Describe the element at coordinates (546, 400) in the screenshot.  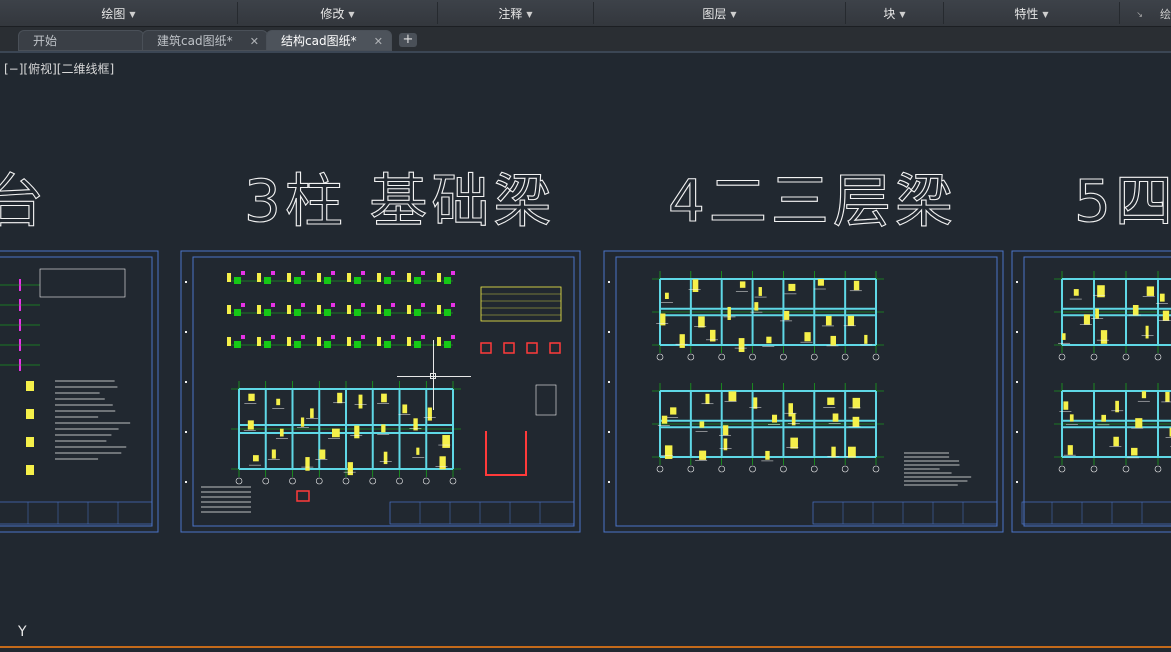
I see `detail-table` at that location.